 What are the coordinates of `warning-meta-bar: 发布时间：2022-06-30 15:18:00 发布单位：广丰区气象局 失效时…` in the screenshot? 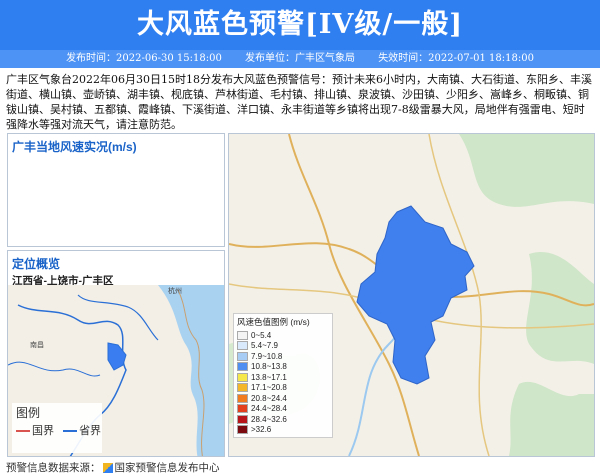 It's located at (300, 59).